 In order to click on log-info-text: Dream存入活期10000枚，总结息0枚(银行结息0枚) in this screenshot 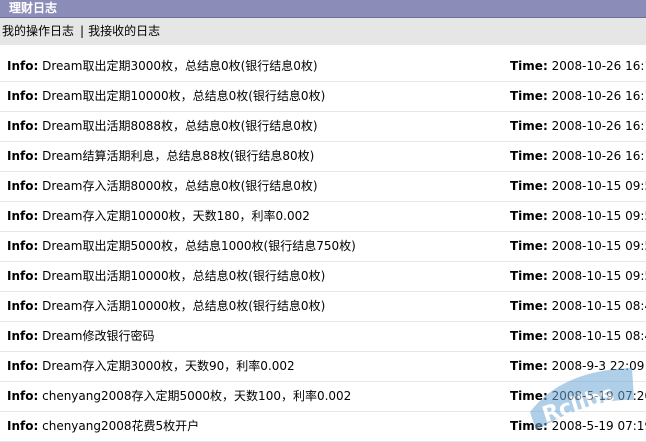, I will do `click(184, 306)`.